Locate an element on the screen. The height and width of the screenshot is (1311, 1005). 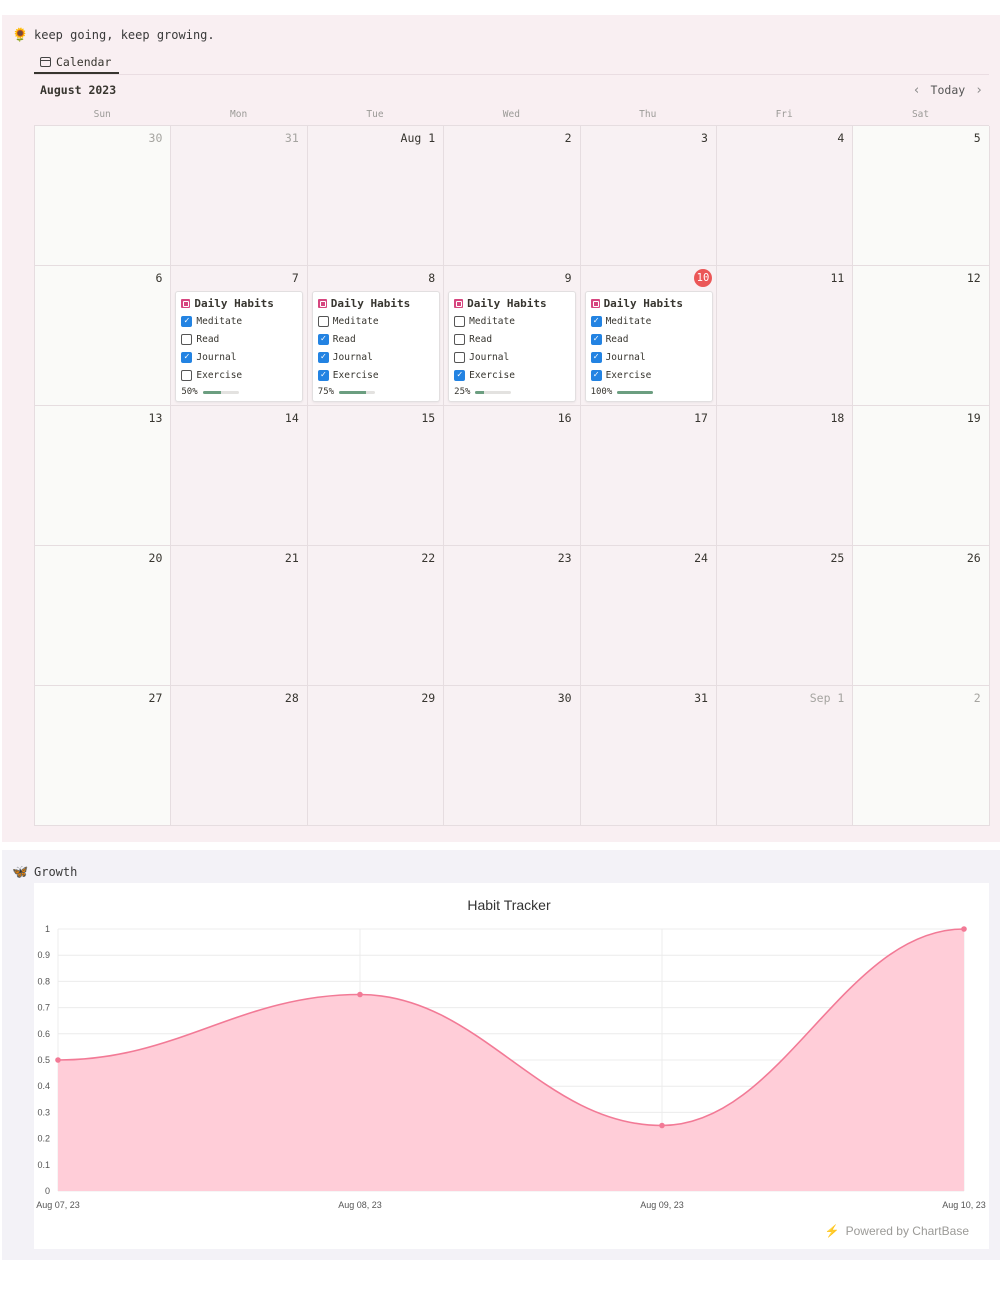
day-number: 17 is located at coordinates (701, 418).